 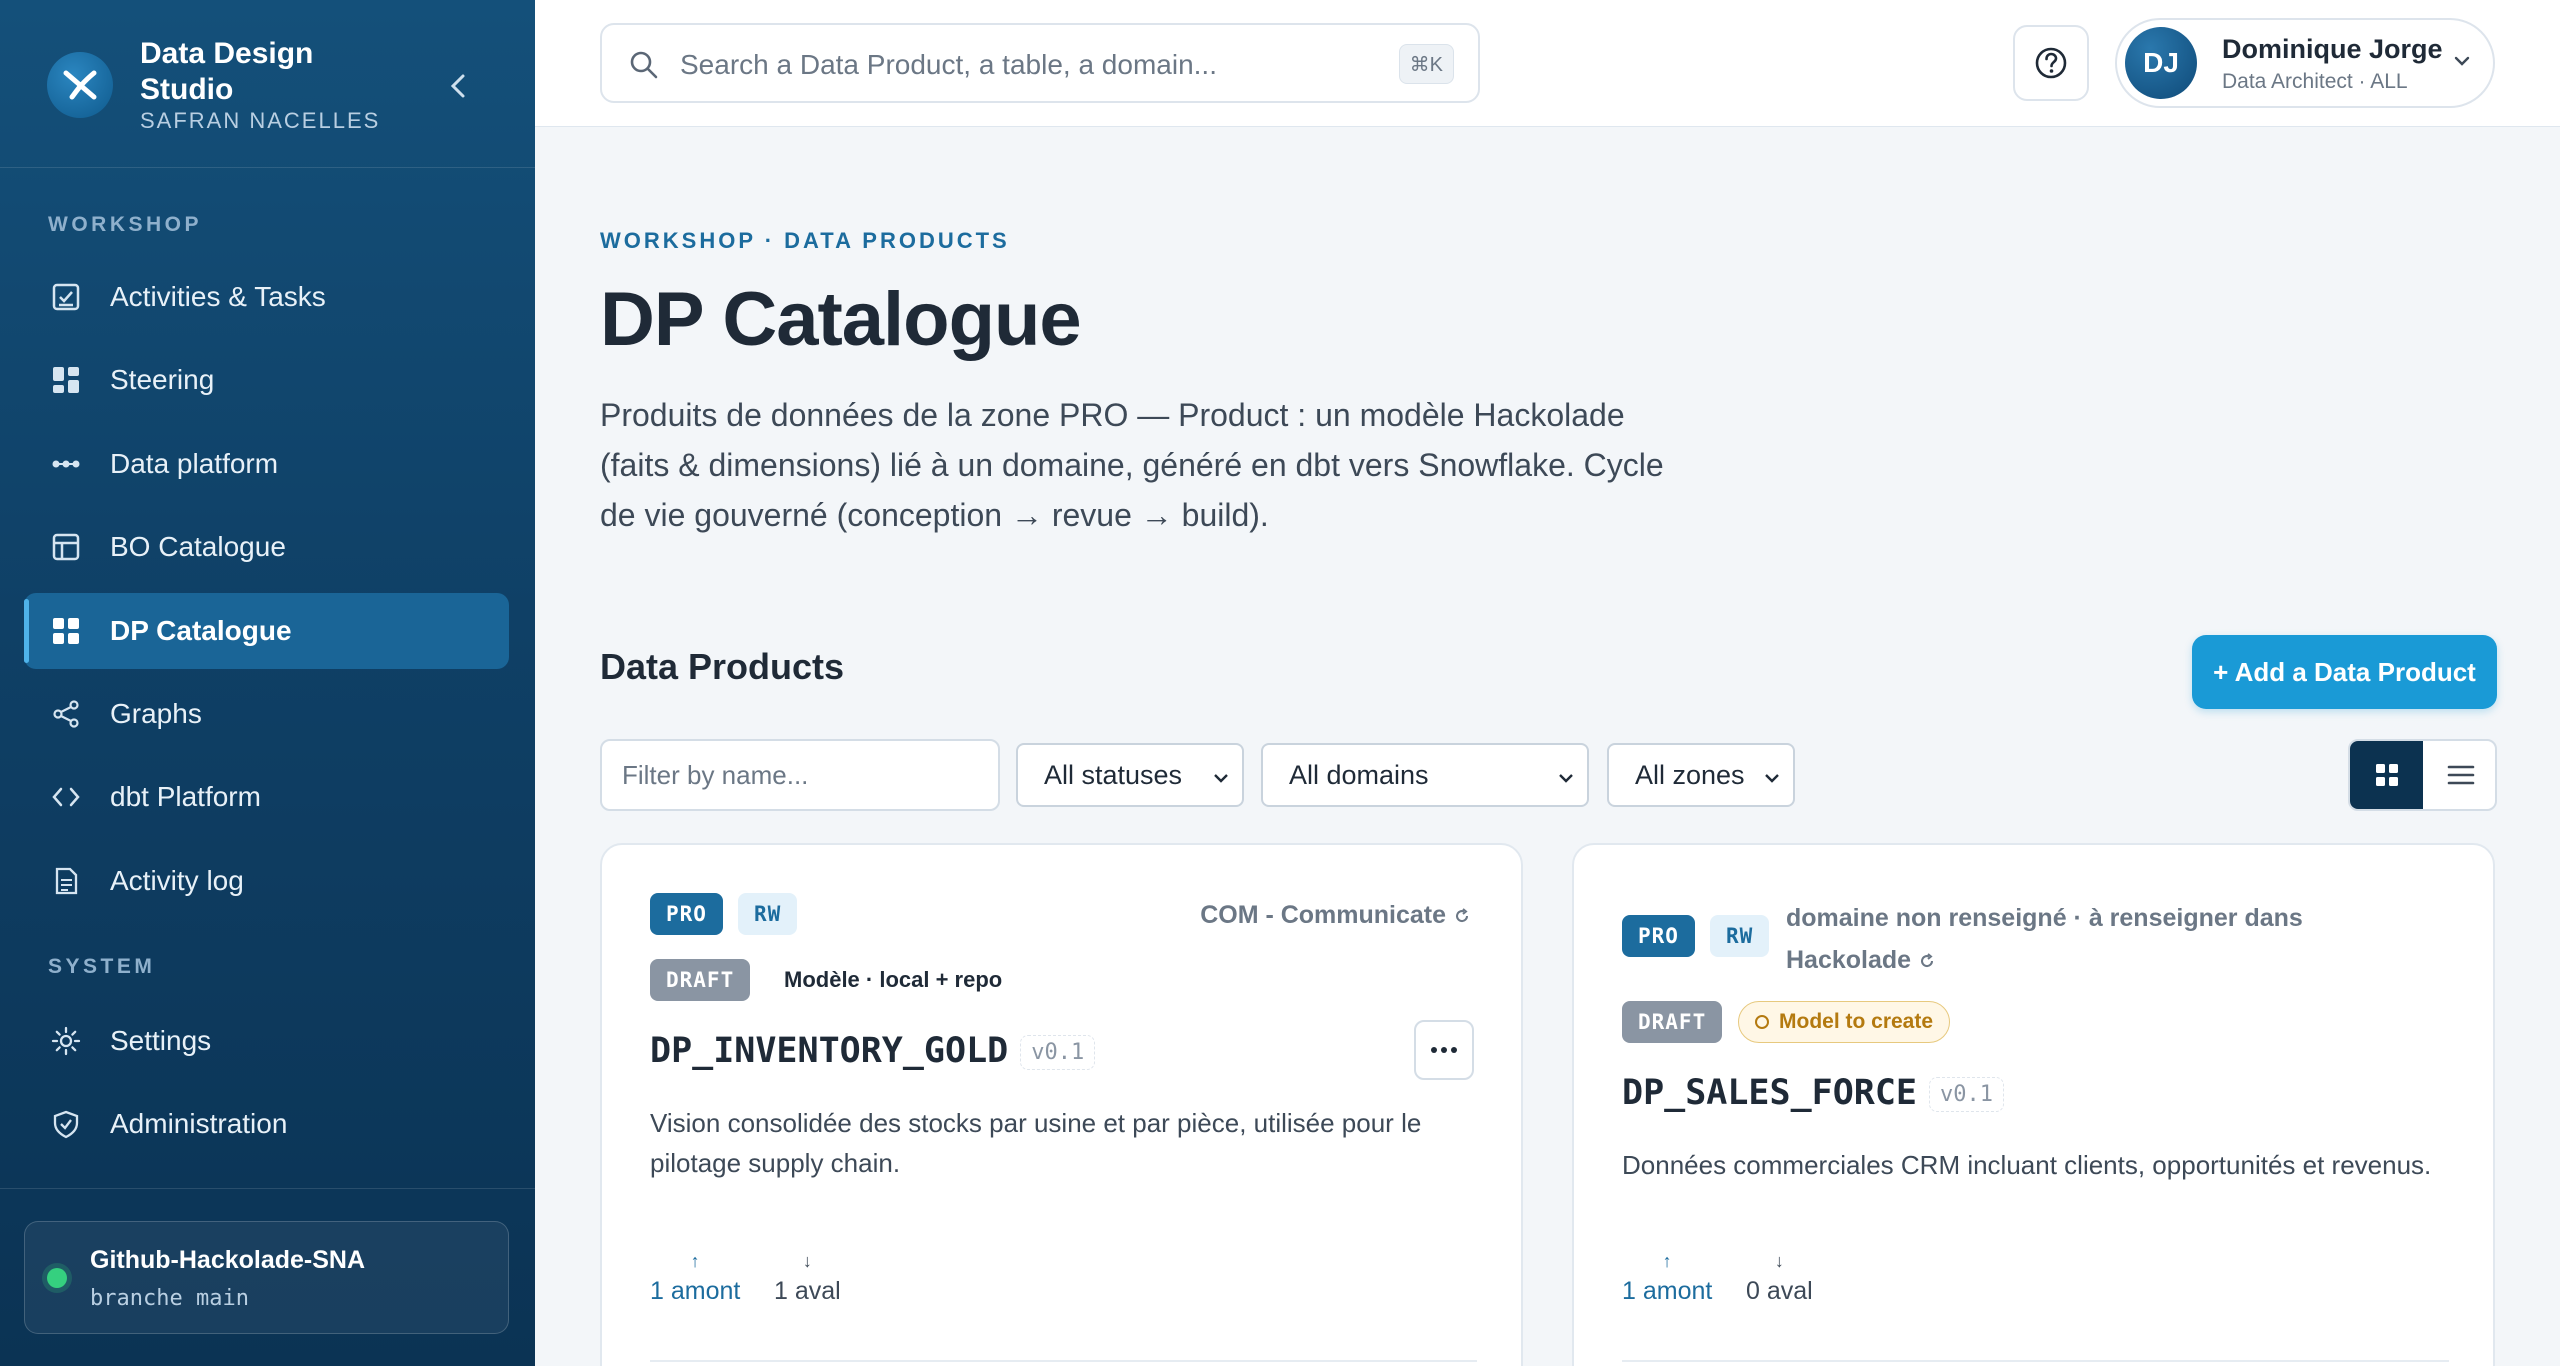 What do you see at coordinates (644, 67) in the screenshot?
I see `search-icon` at bounding box center [644, 67].